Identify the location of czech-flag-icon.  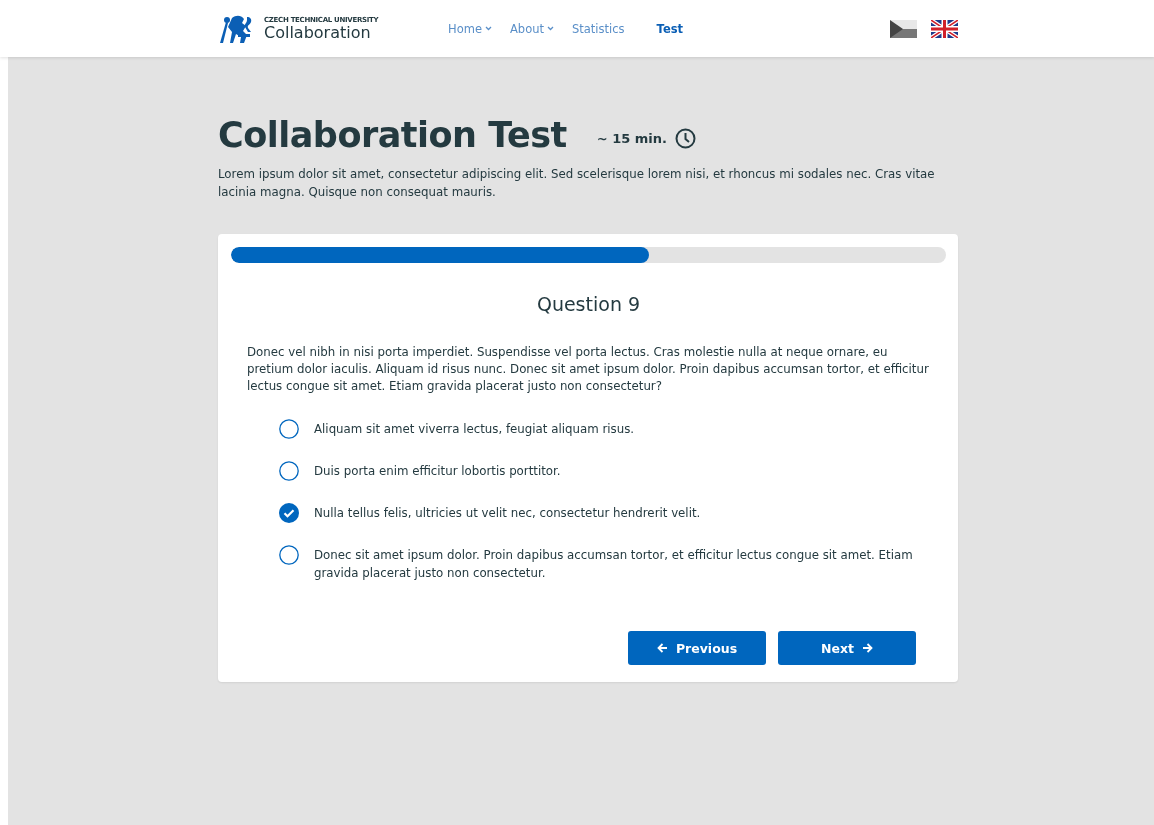
(903, 28).